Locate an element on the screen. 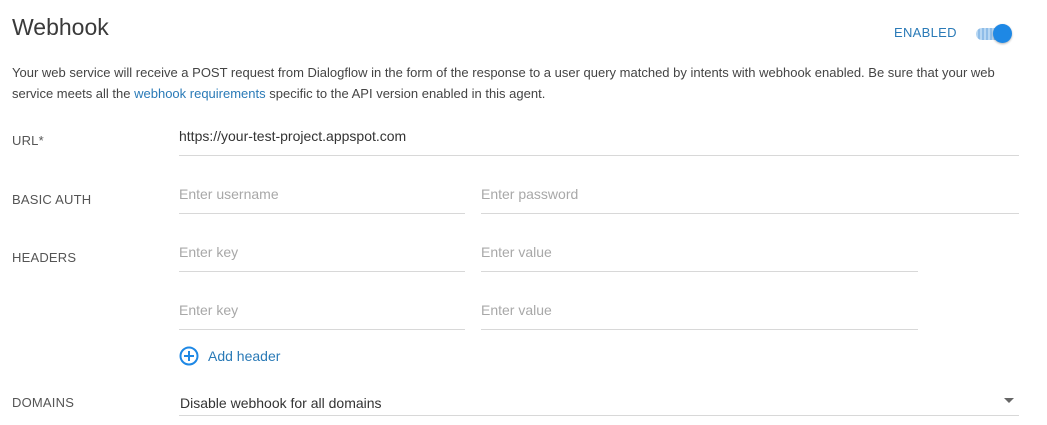  password-field is located at coordinates (750, 200).